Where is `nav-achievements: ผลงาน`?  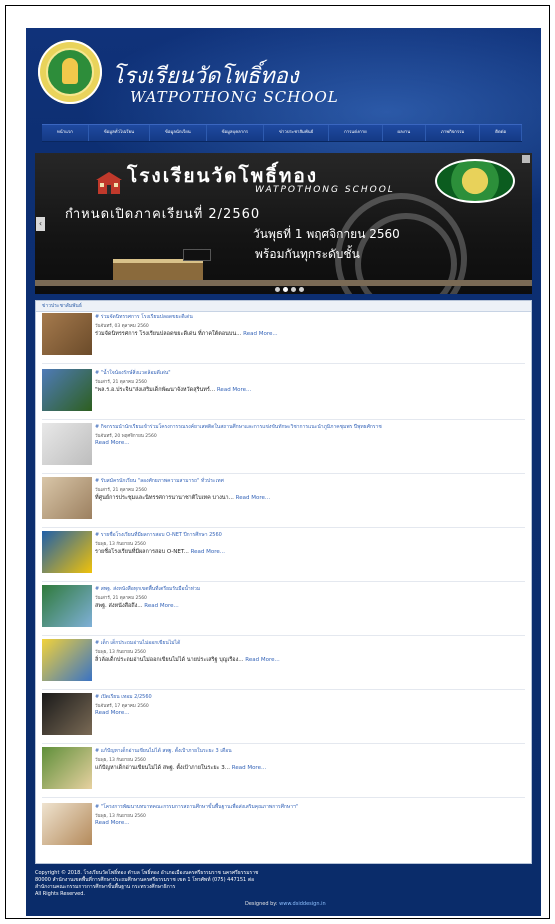 nav-achievements: ผลงาน is located at coordinates (405, 133).